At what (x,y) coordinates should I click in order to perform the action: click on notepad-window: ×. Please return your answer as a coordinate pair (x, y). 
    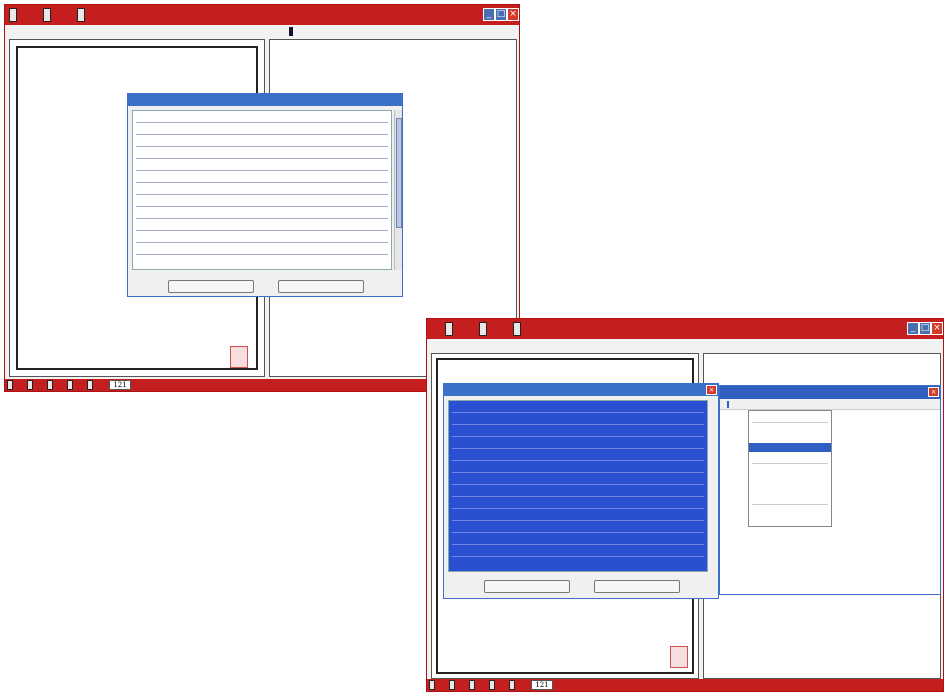
    Looking at the image, I should click on (830, 490).